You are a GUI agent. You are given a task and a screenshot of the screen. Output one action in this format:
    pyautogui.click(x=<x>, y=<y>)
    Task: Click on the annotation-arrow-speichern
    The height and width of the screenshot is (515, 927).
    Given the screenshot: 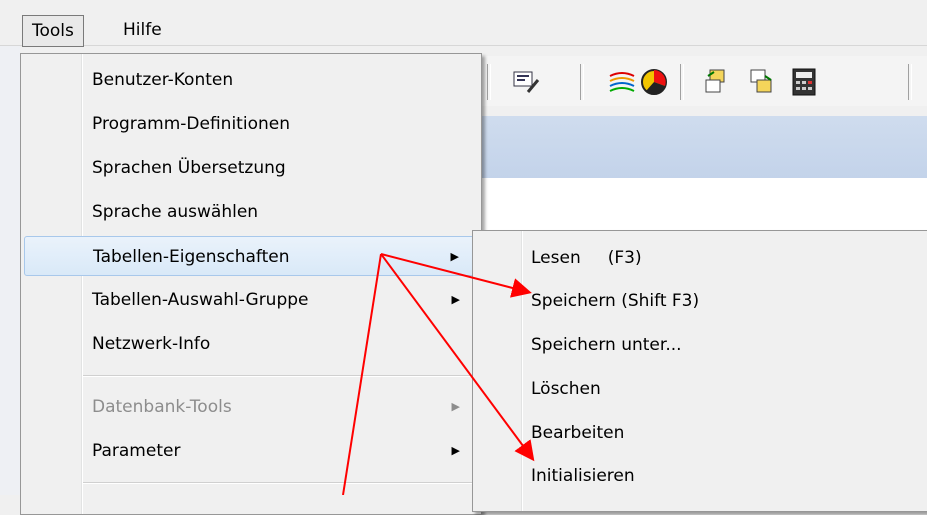 What is the action you would take?
    pyautogui.click(x=456, y=275)
    